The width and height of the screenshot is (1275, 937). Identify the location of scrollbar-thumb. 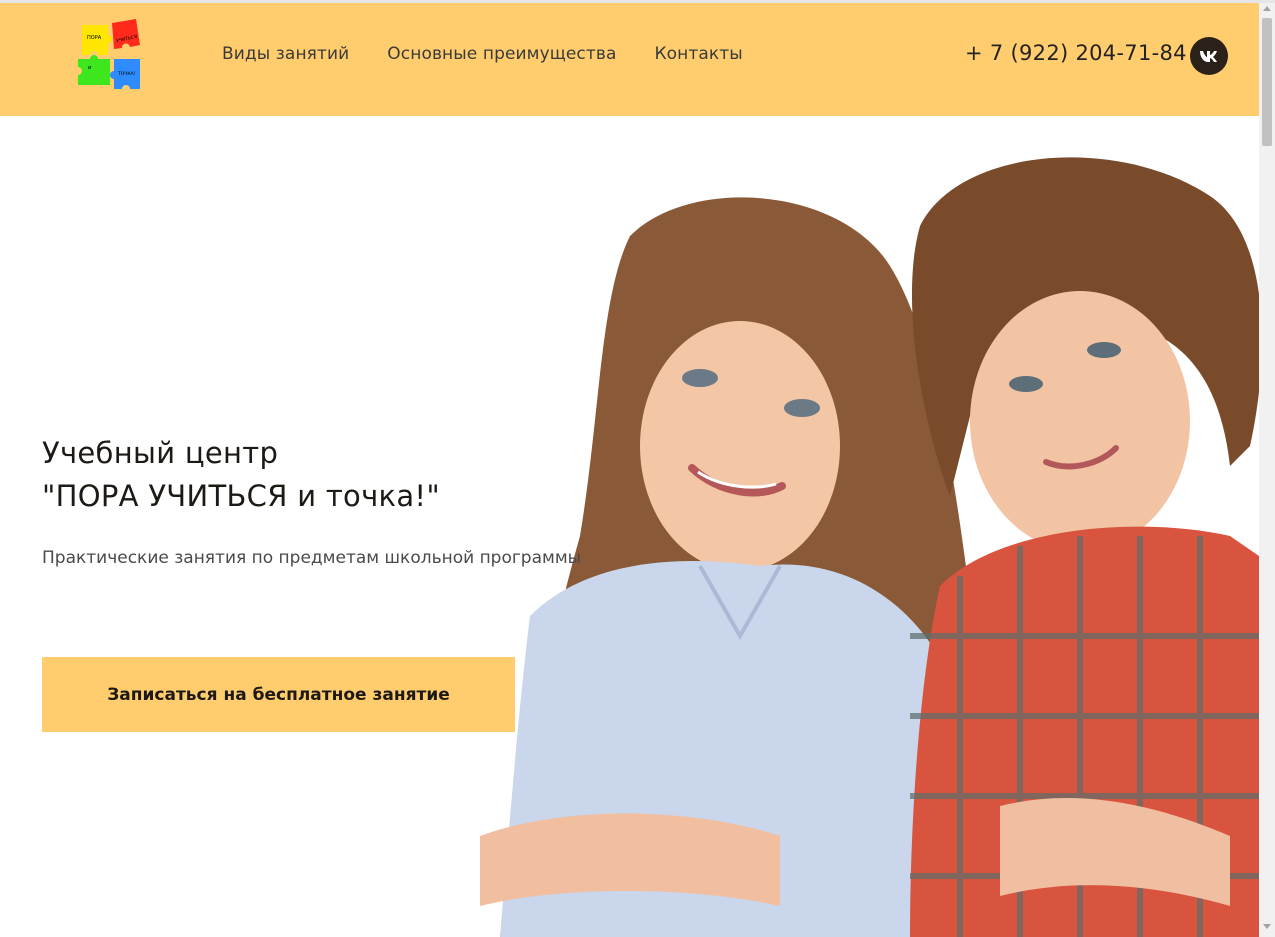
(1267, 82).